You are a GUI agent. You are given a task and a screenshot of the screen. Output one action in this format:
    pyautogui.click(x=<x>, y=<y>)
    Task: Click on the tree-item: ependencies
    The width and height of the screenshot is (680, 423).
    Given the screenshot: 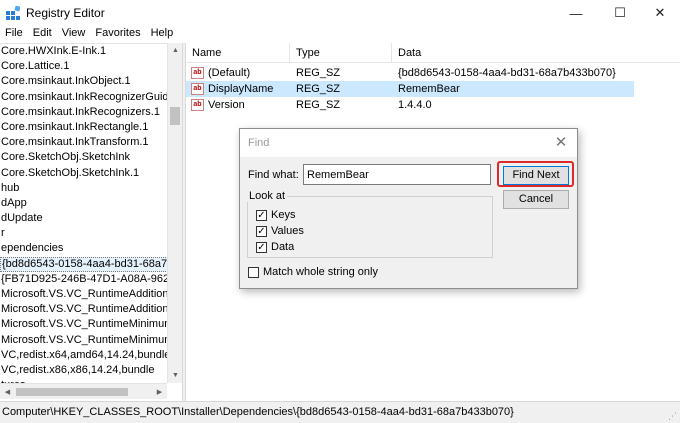 What is the action you would take?
    pyautogui.click(x=91, y=248)
    